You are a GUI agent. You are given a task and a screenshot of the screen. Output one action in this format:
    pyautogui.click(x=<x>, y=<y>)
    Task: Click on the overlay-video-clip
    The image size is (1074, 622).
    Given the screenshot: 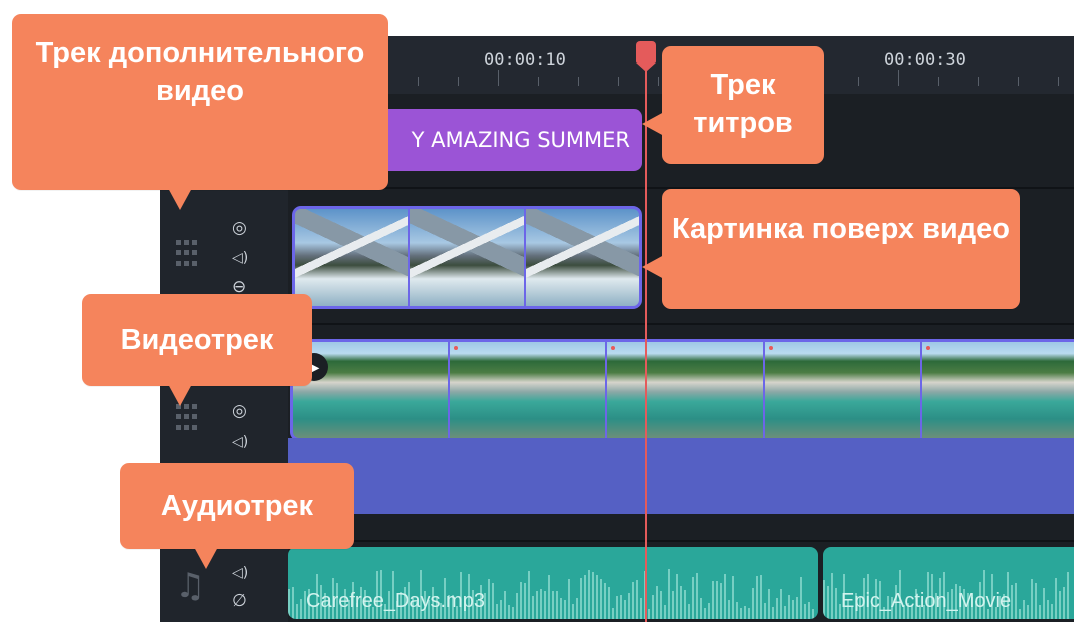 What is the action you would take?
    pyautogui.click(x=467, y=257)
    